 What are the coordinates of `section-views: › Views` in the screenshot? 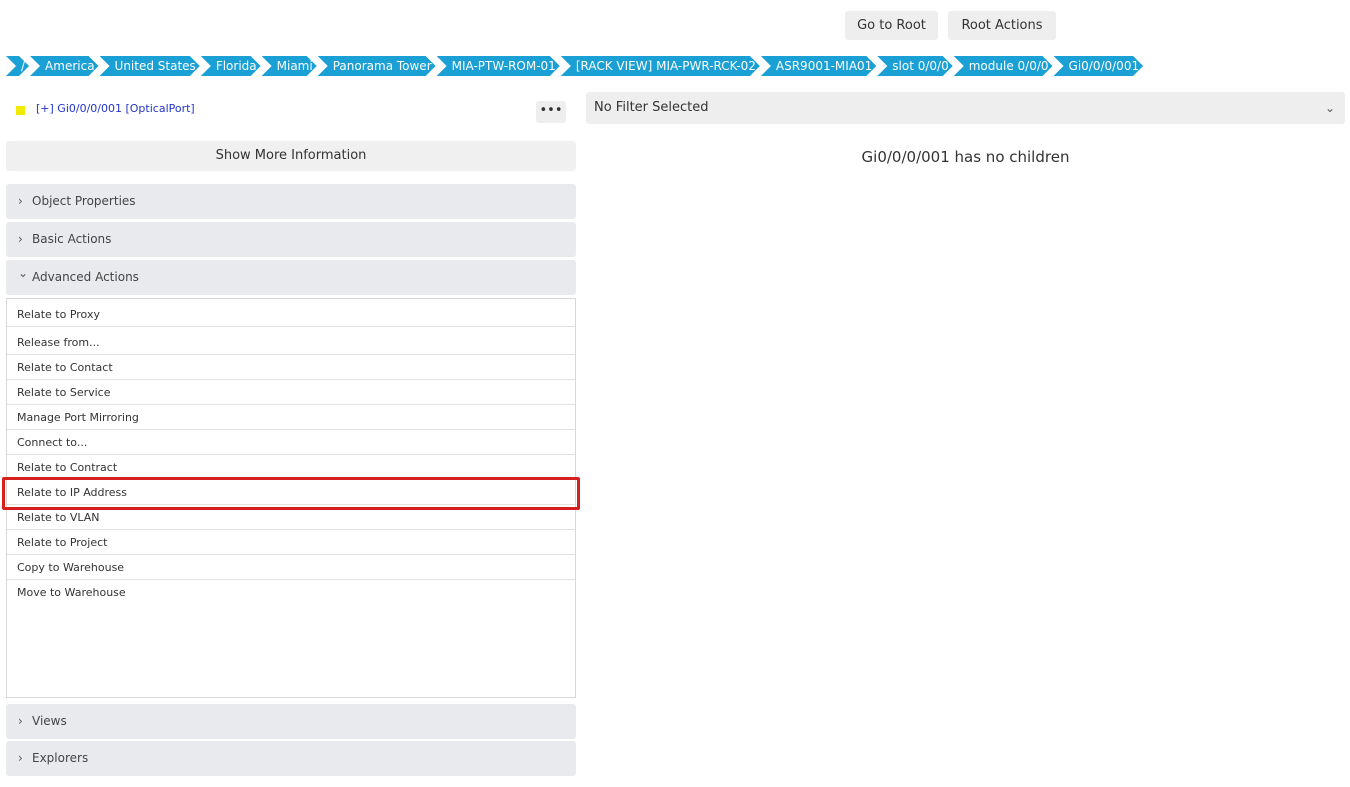 It's located at (291, 721).